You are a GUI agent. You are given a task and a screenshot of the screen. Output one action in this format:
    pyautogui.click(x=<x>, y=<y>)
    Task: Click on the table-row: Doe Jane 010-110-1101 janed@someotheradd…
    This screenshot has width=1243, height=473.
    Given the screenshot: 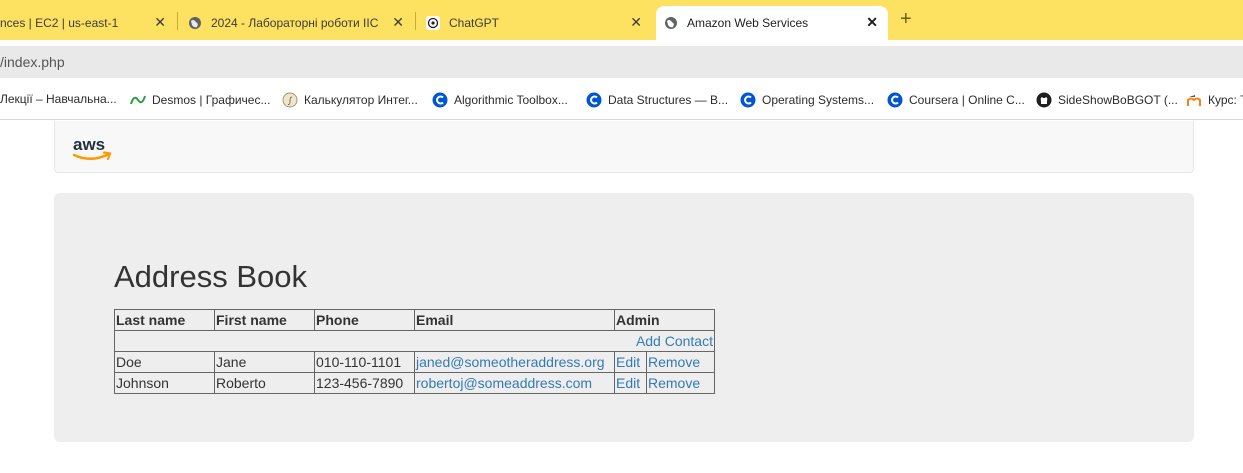 What is the action you would take?
    pyautogui.click(x=414, y=362)
    